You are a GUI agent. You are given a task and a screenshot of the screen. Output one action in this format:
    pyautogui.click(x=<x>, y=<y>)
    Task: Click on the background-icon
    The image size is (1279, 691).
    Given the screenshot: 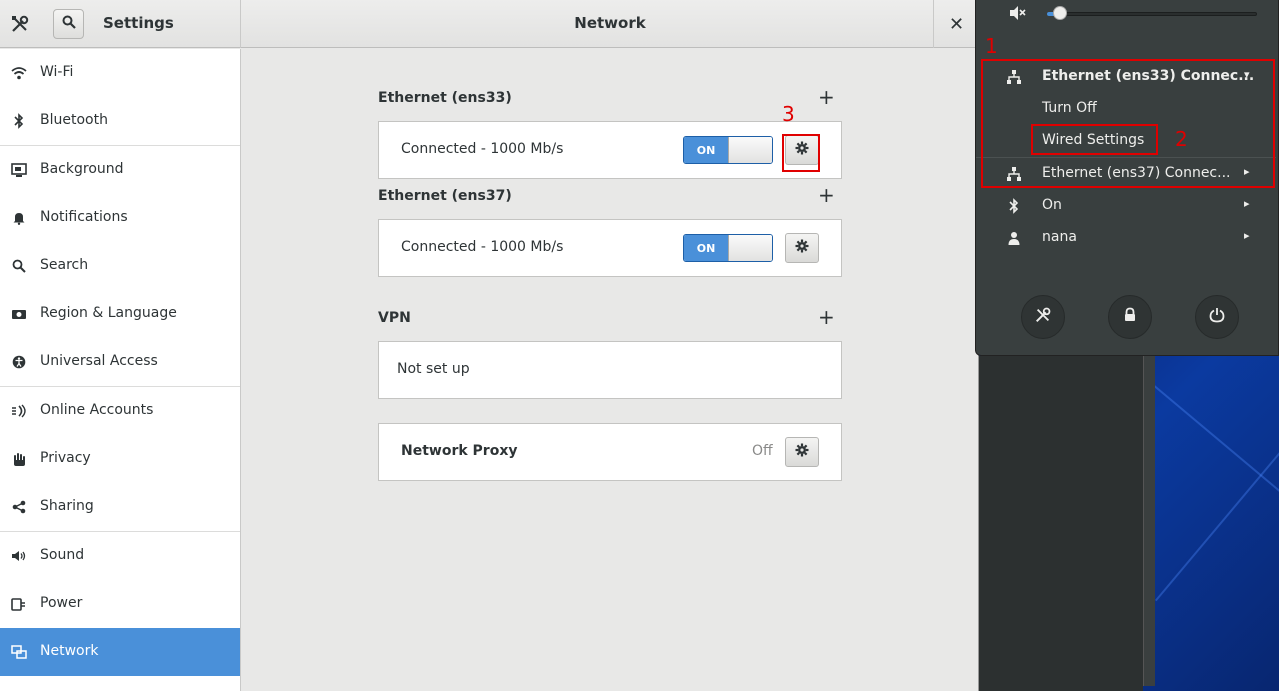 What is the action you would take?
    pyautogui.click(x=19, y=170)
    